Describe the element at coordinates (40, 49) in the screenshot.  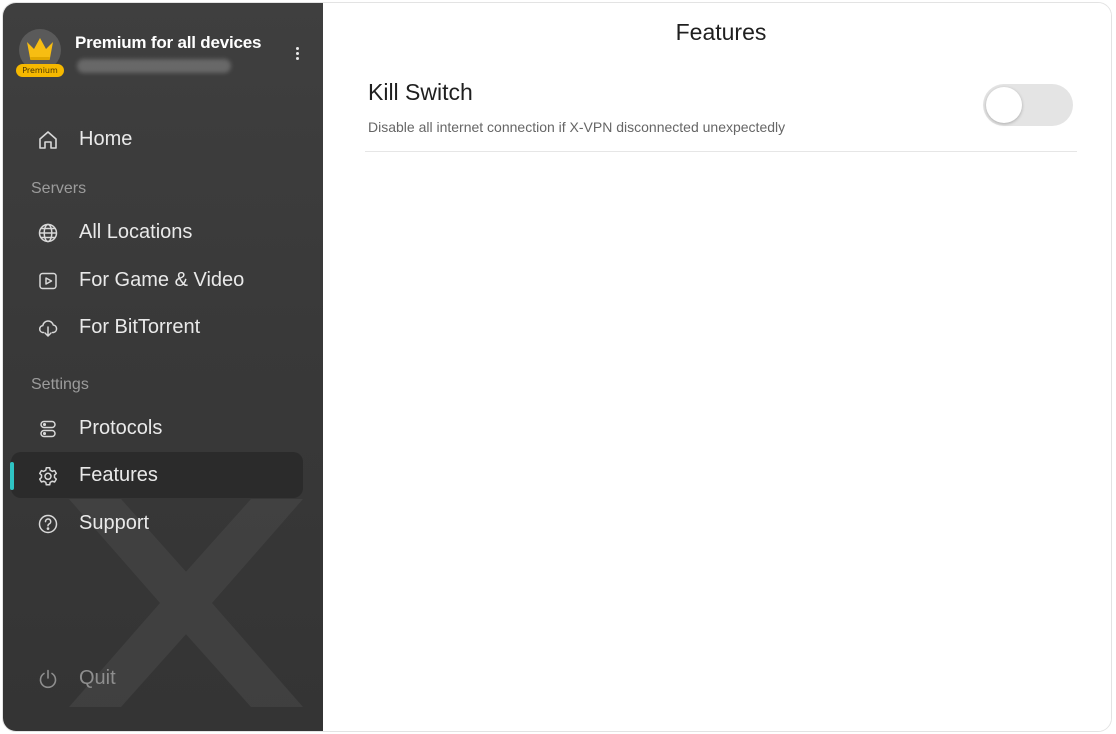
I see `crown-icon` at that location.